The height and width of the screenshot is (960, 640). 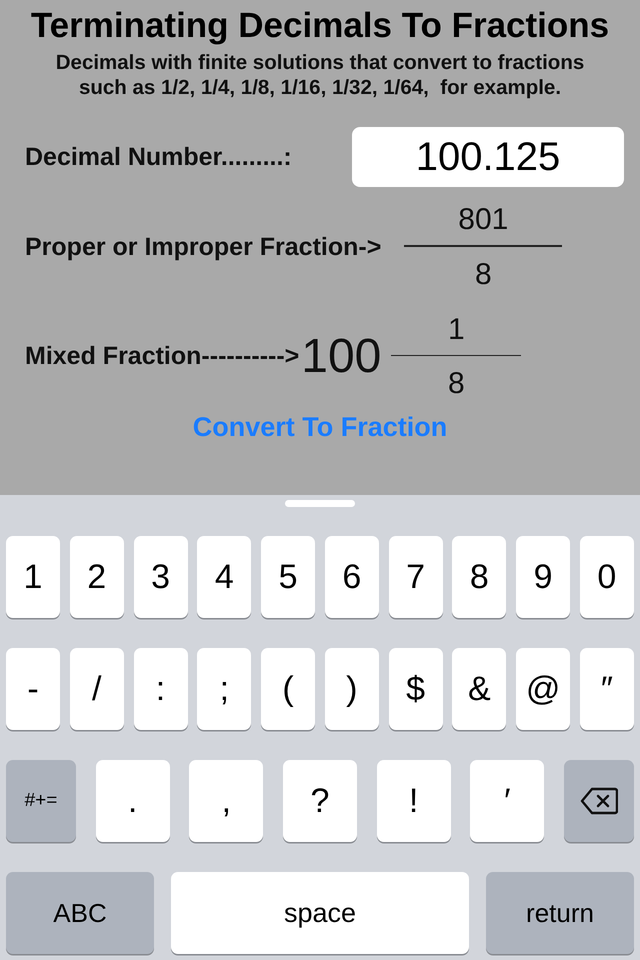 I want to click on keyboard-key: :, so click(x=161, y=689).